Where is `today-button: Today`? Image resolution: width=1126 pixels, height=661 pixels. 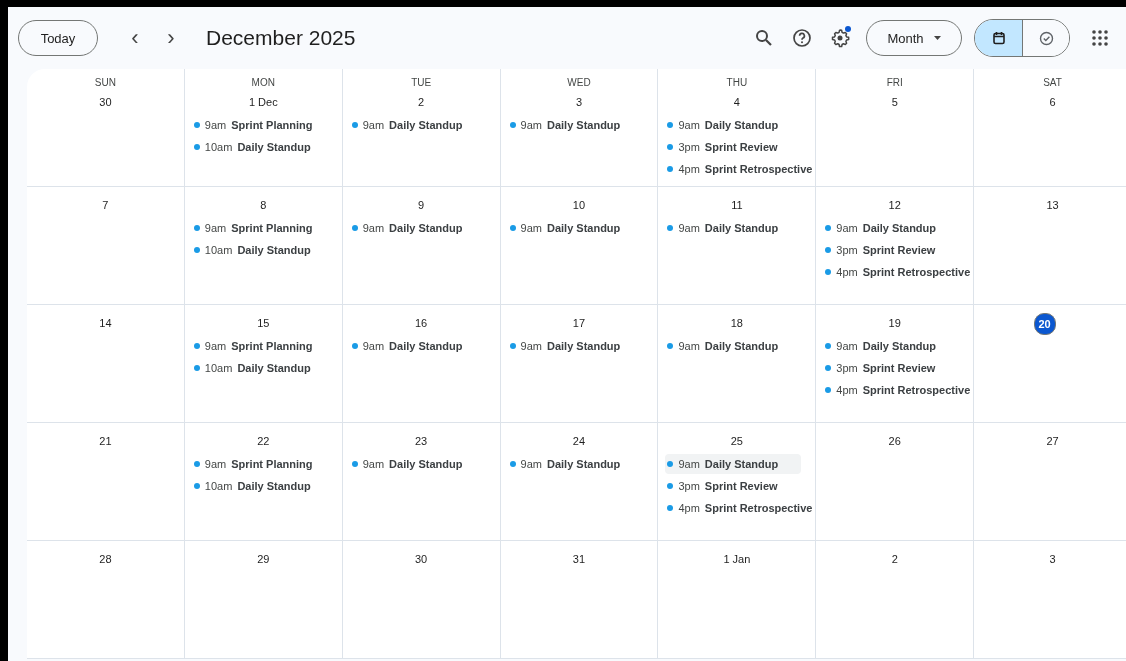 today-button: Today is located at coordinates (58, 38).